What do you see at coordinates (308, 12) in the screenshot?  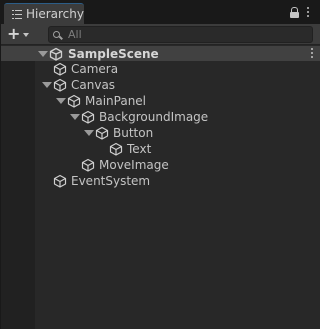 I see `kebab-menu-icon` at bounding box center [308, 12].